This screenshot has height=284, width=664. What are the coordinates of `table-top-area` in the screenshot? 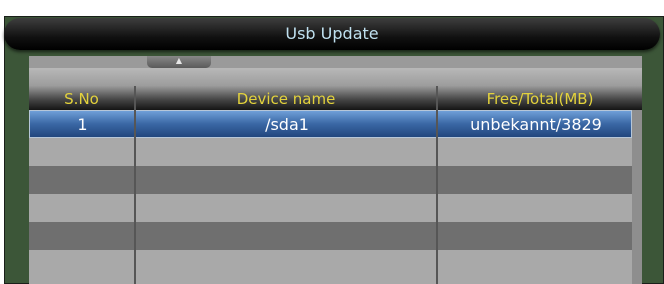 It's located at (335, 77).